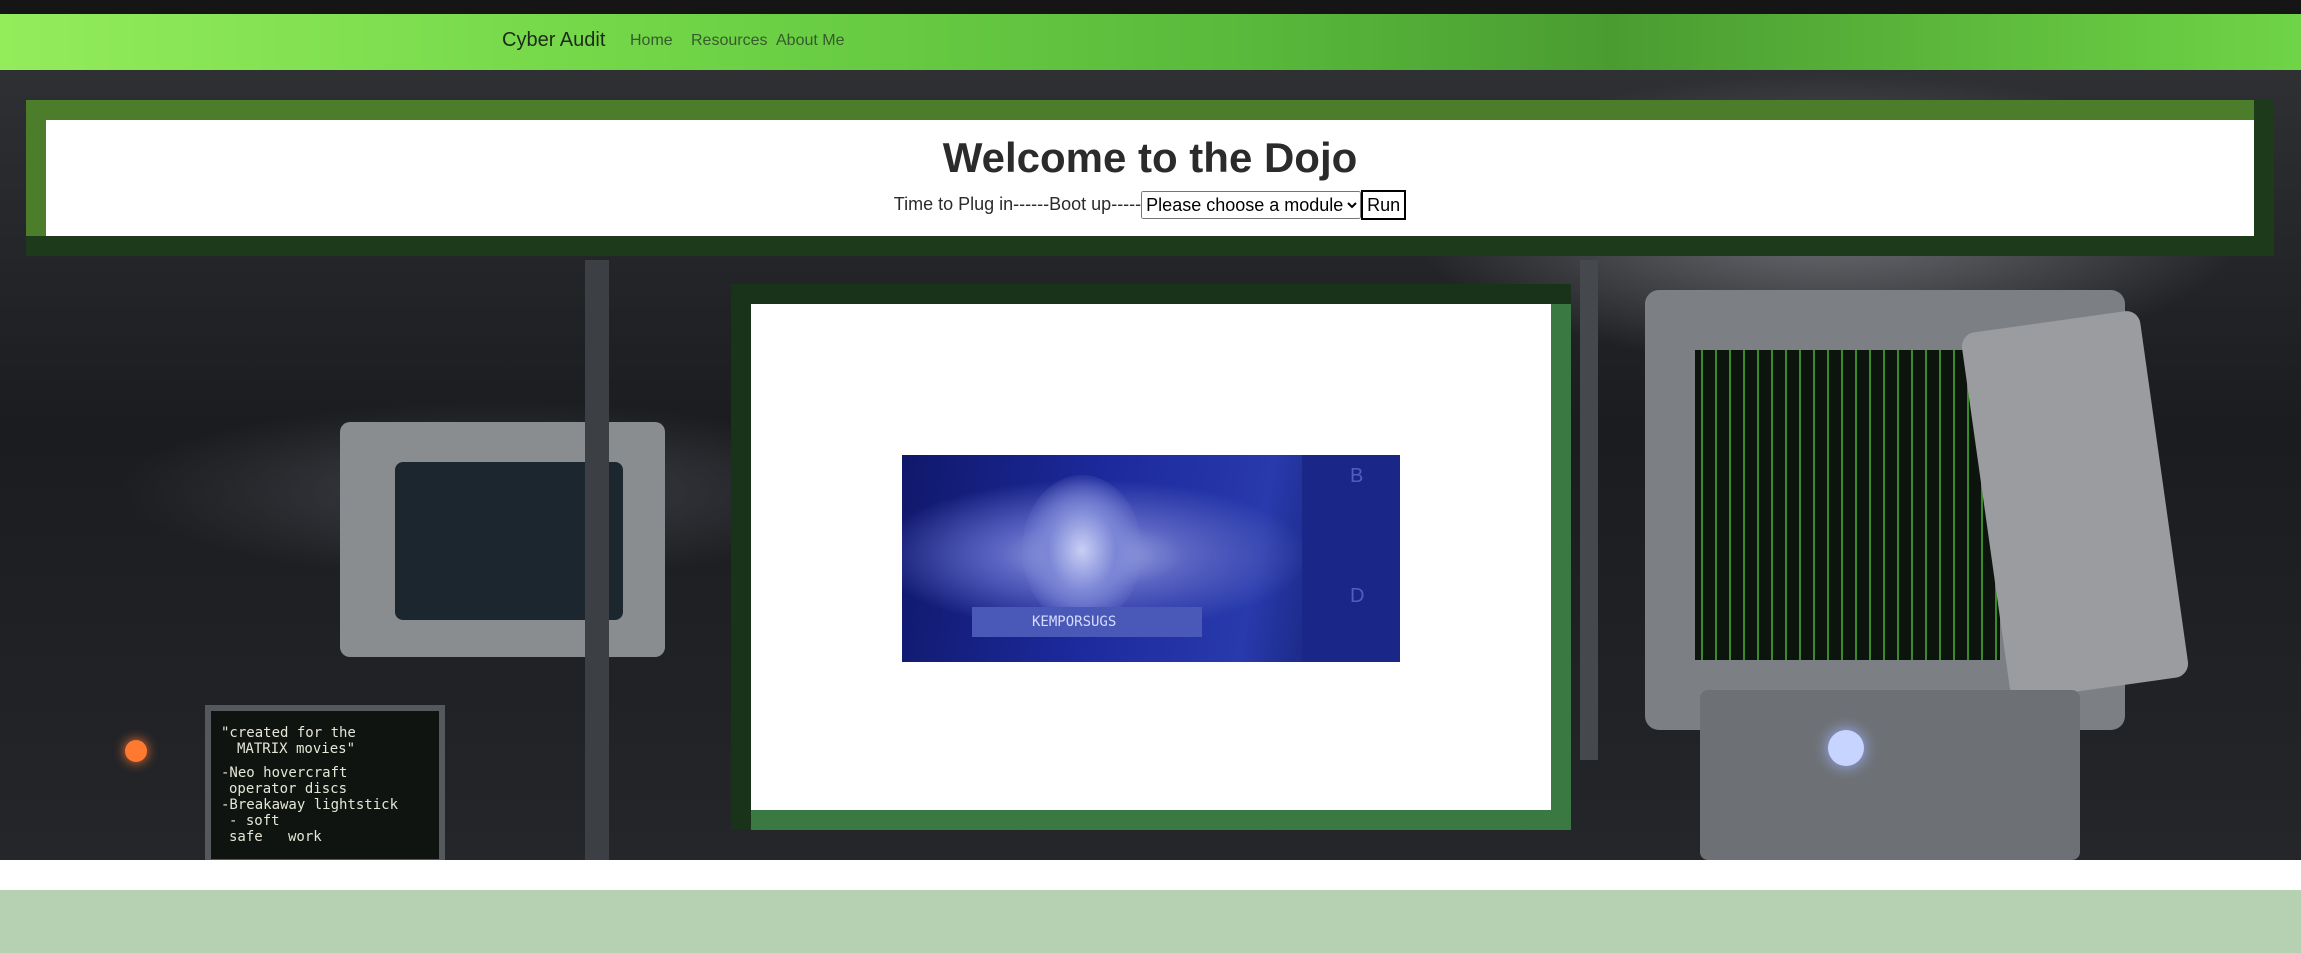 The width and height of the screenshot is (2301, 953). What do you see at coordinates (1082, 550) in the screenshot?
I see `image-face-highlight` at bounding box center [1082, 550].